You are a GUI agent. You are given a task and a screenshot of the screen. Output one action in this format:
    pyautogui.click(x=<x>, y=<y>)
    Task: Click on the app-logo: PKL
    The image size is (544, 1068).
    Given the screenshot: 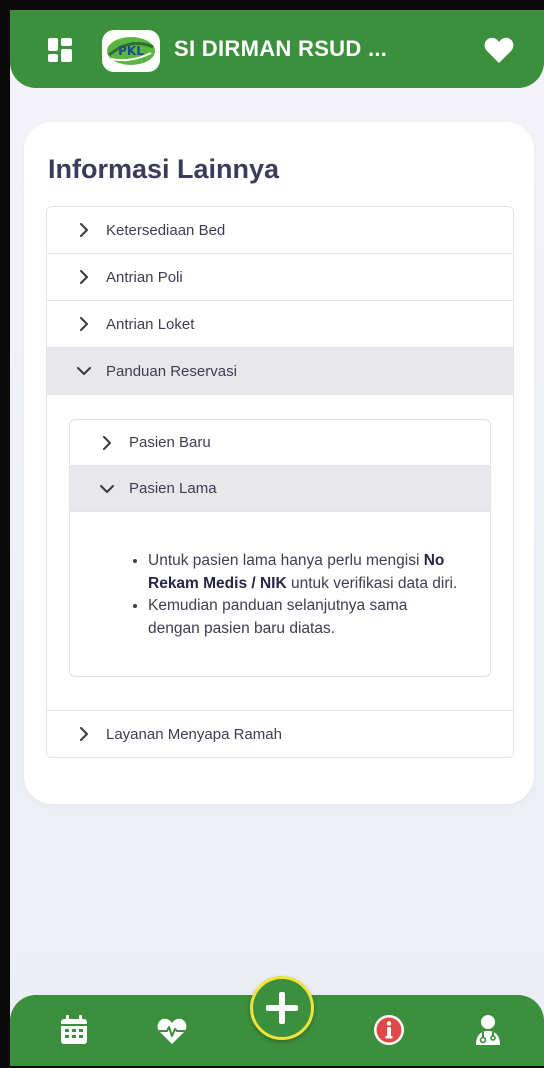 What is the action you would take?
    pyautogui.click(x=131, y=51)
    